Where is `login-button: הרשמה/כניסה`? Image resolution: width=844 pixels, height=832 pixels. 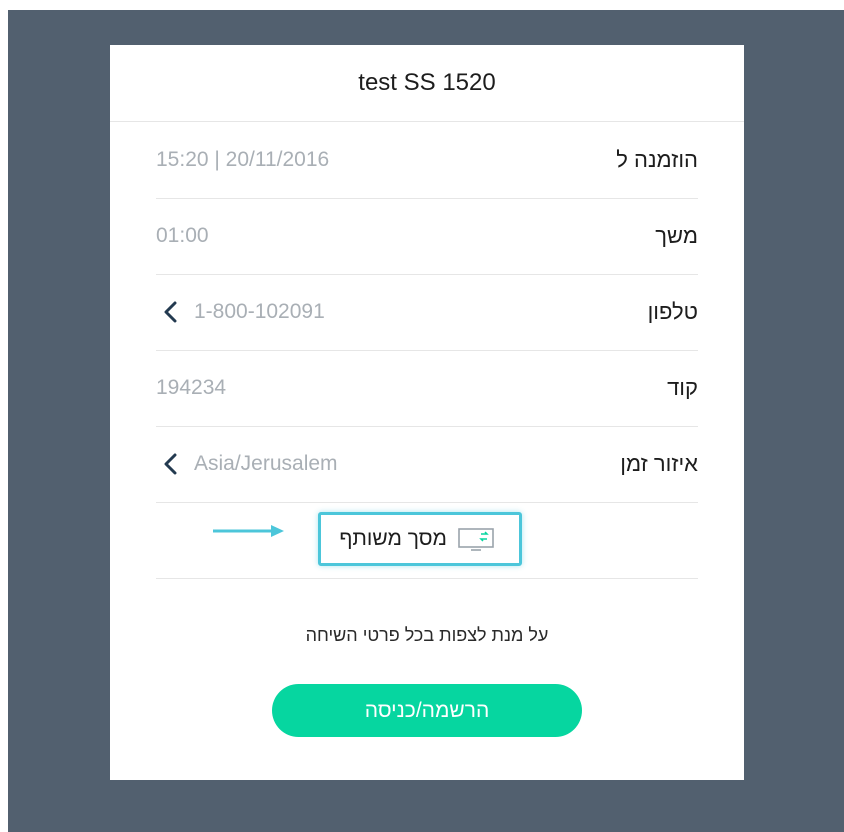
login-button: הרשמה/כניסה is located at coordinates (427, 710).